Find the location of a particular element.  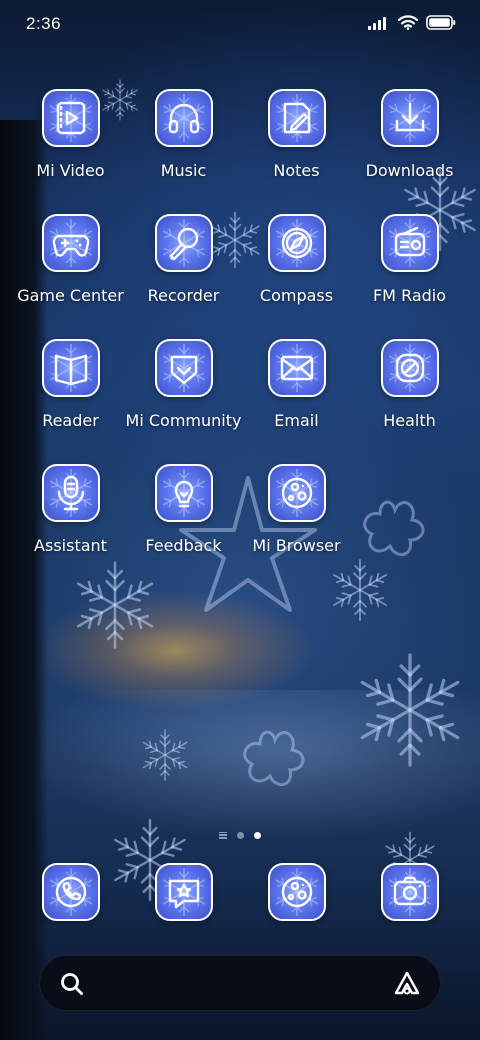

battery-icon is located at coordinates (441, 24).